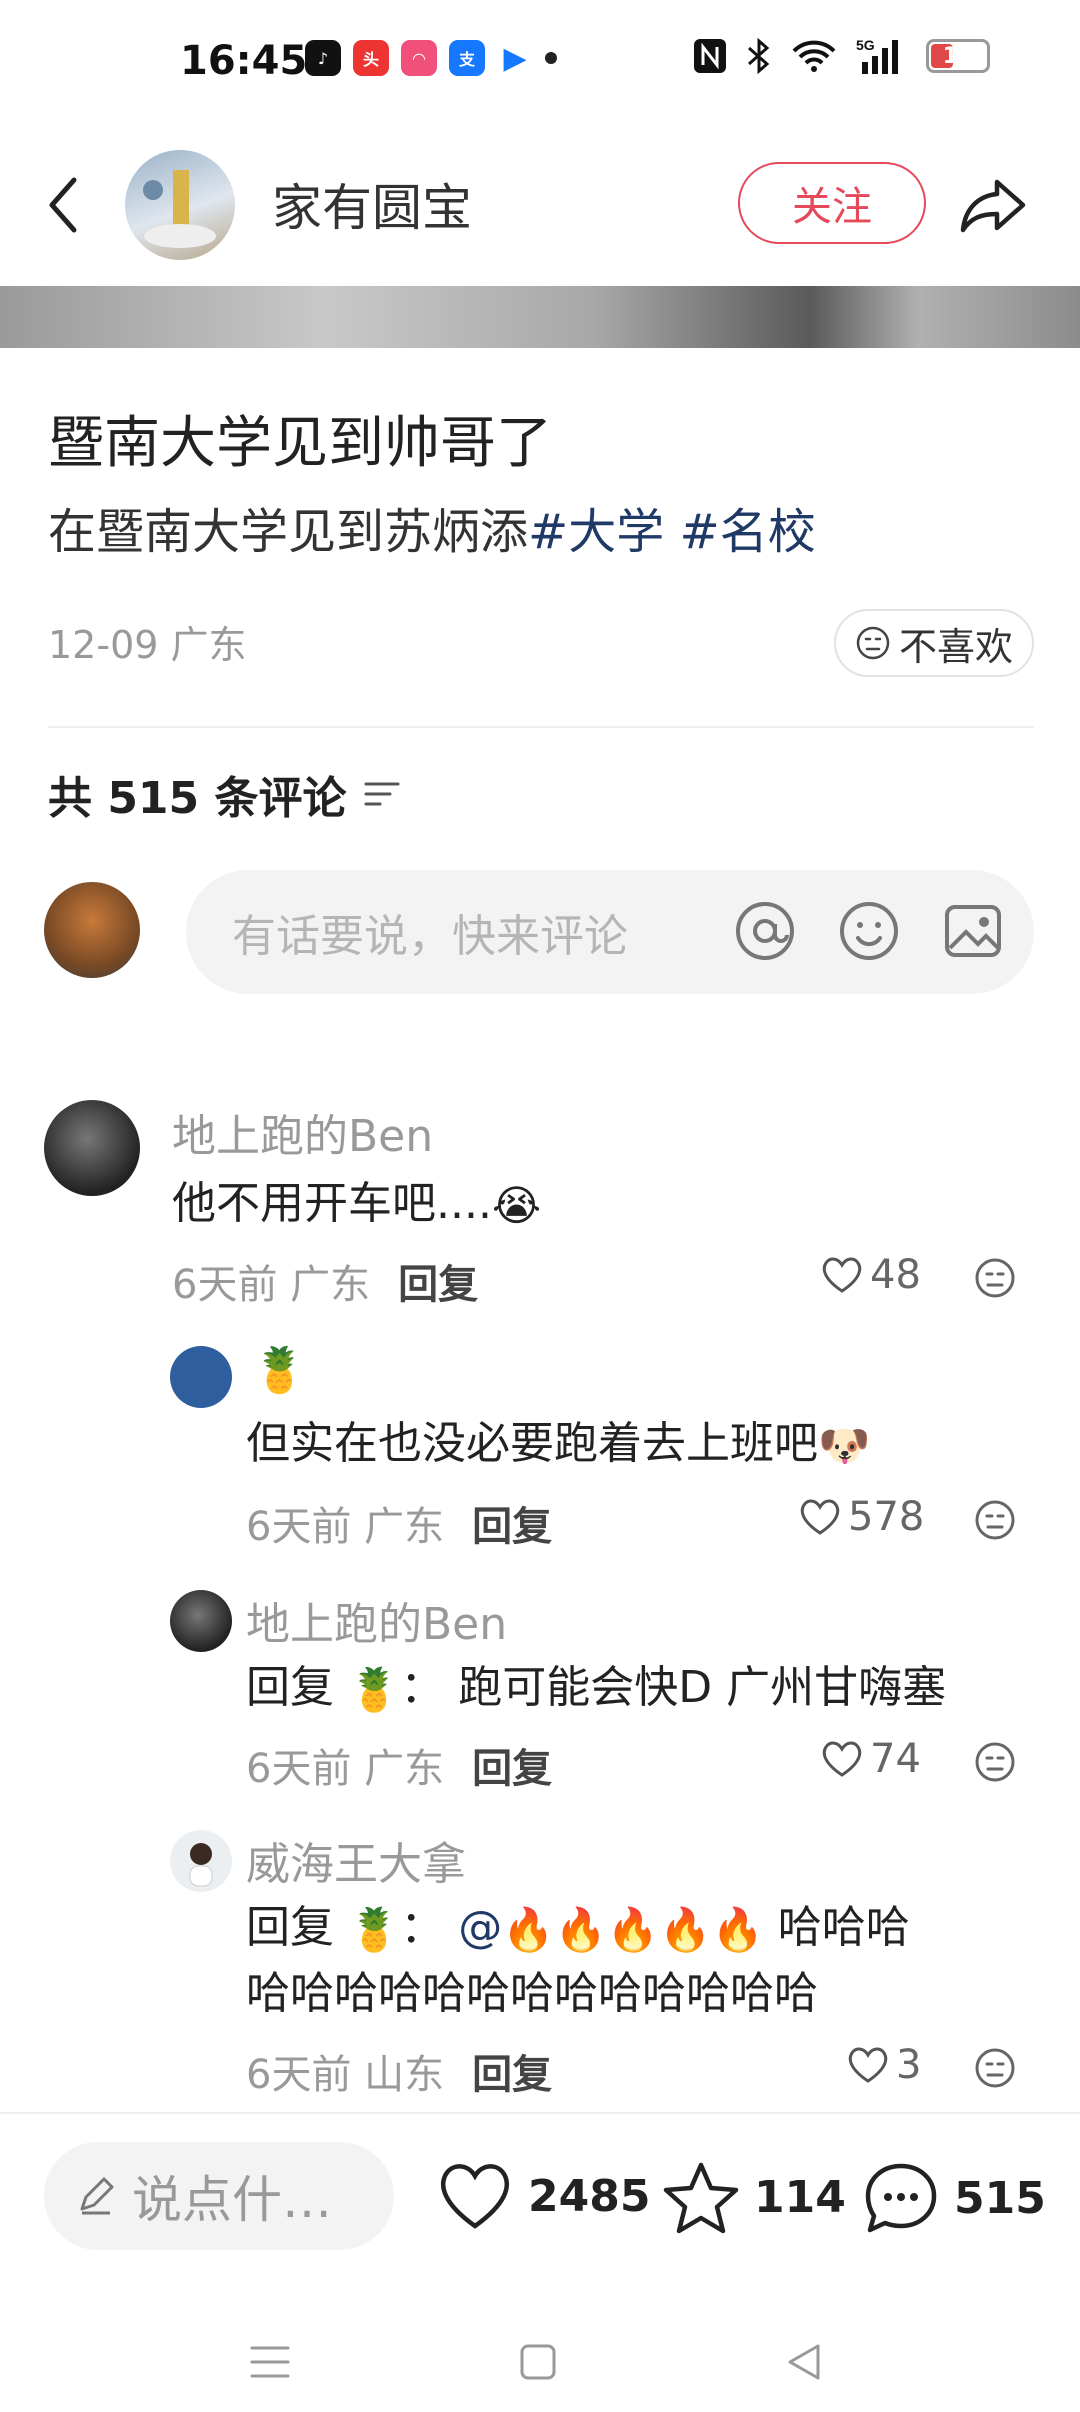  Describe the element at coordinates (973, 931) in the screenshot. I see `image-icon` at that location.